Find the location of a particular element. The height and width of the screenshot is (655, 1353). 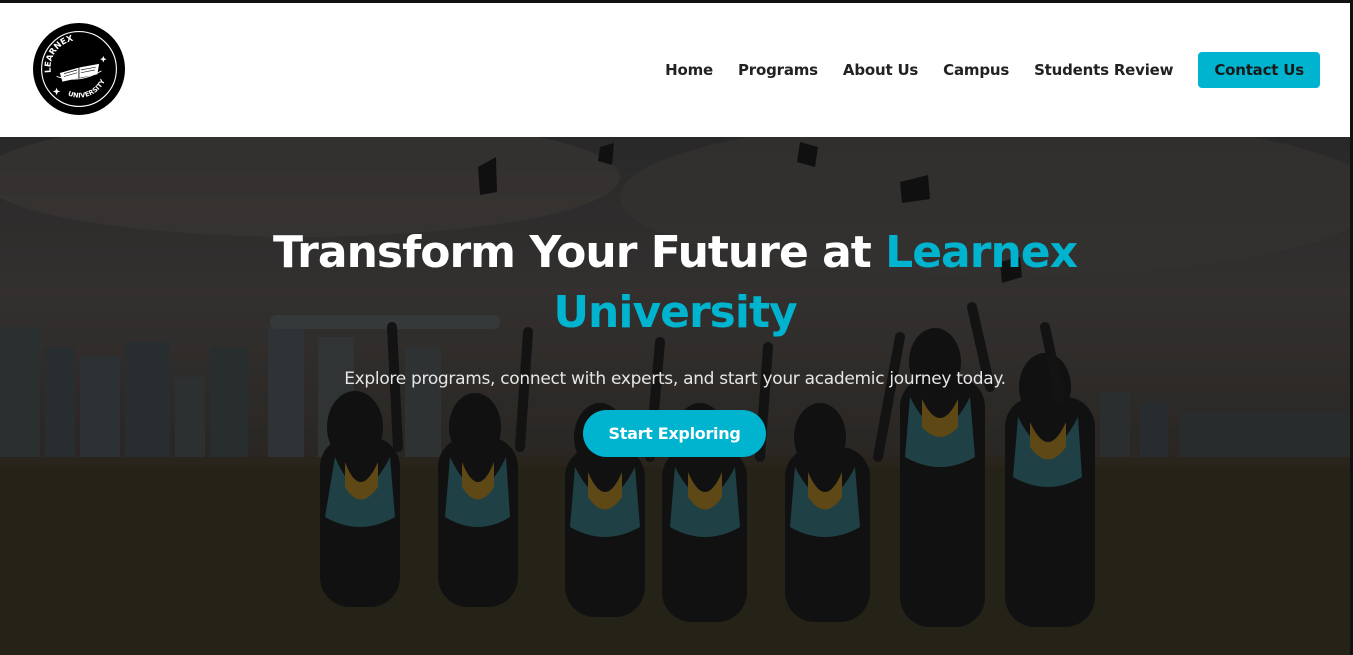

nav-programs-link: Programs is located at coordinates (778, 70).